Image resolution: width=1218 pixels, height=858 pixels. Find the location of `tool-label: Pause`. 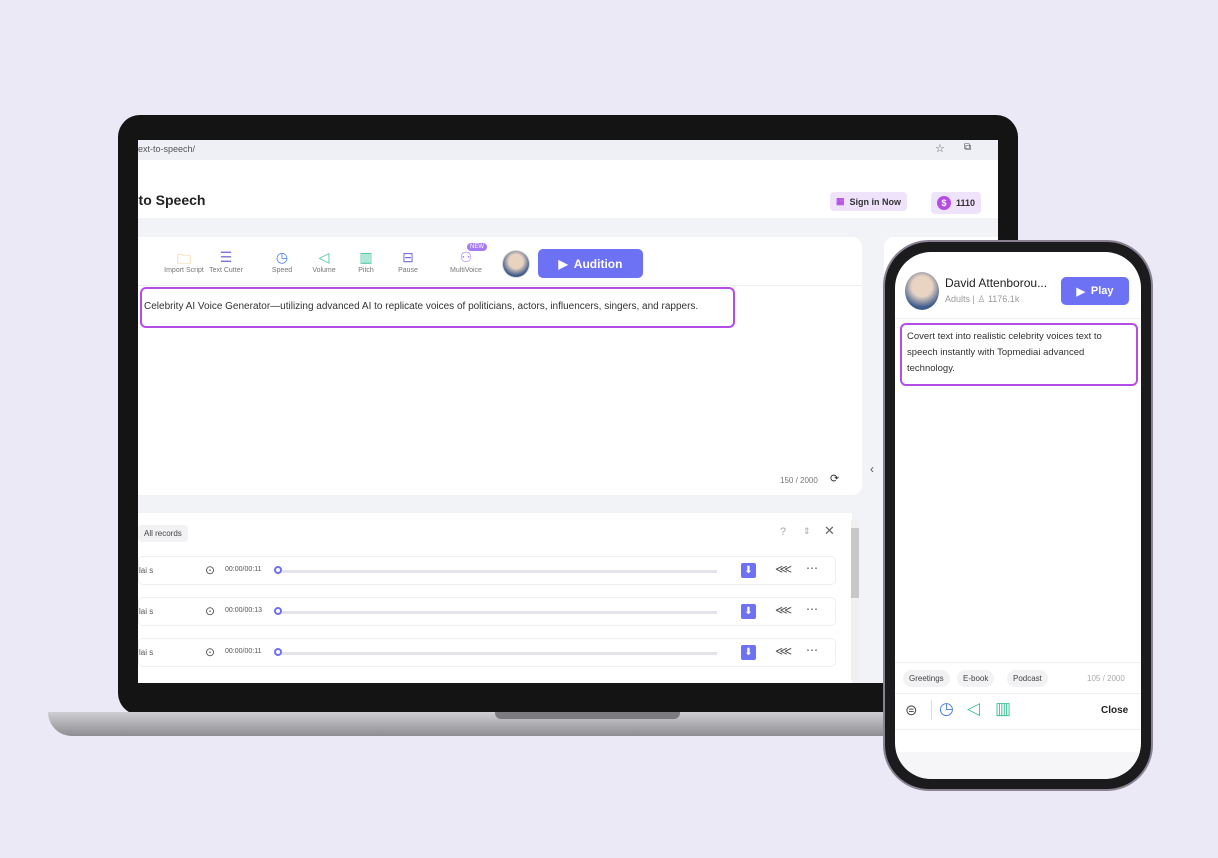

tool-label: Pause is located at coordinates (408, 270).